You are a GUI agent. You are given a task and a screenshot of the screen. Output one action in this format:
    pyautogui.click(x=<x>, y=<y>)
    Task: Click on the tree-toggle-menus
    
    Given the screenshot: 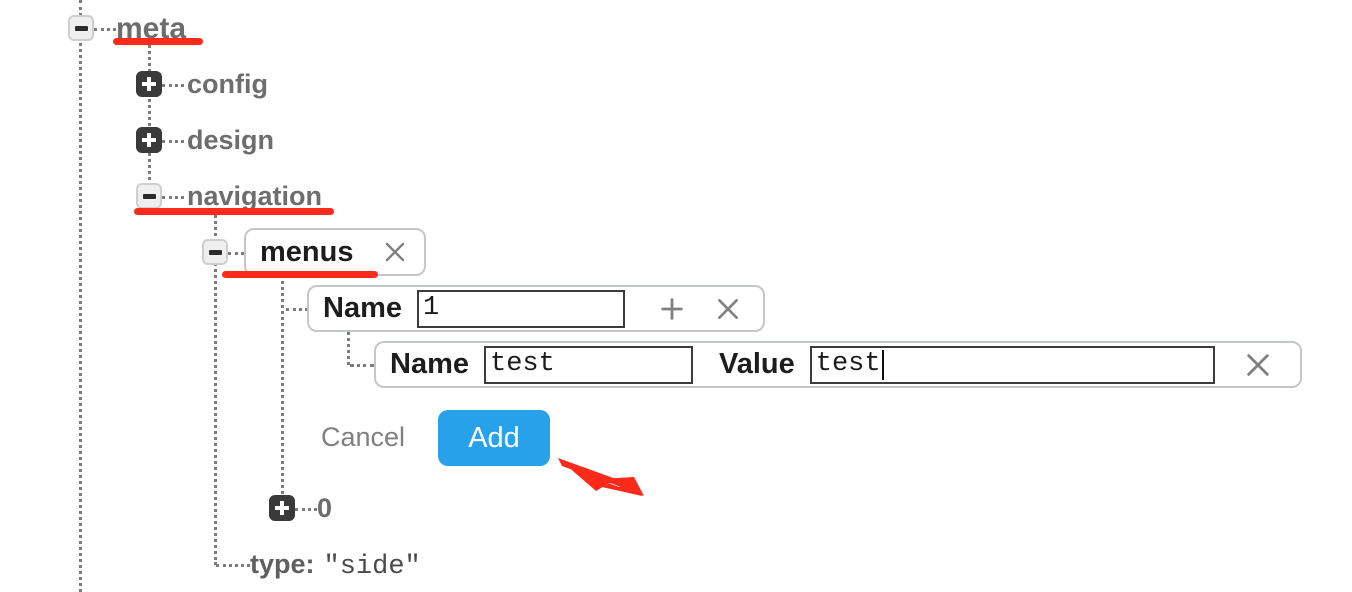 What is the action you would take?
    pyautogui.click(x=215, y=252)
    